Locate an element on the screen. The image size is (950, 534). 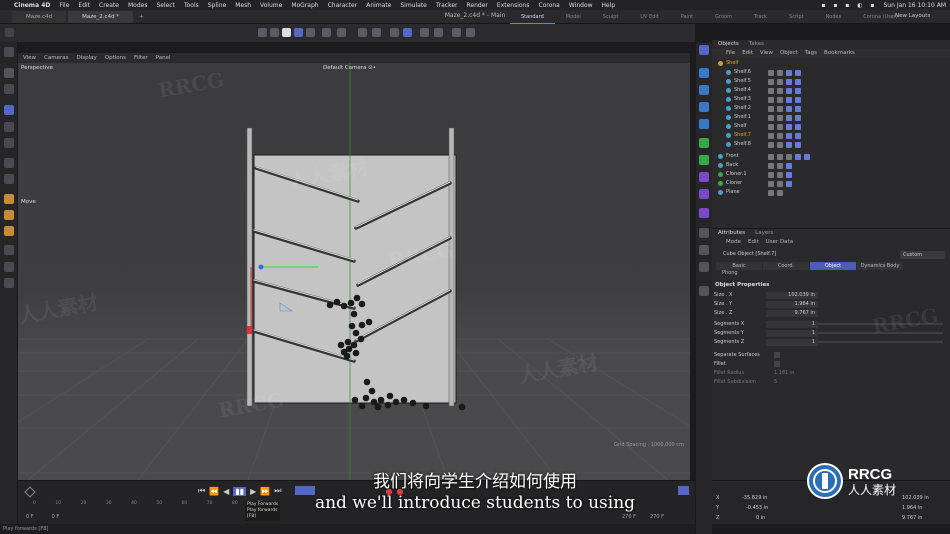
menu-spline: Spline is located at coordinates (217, 5).